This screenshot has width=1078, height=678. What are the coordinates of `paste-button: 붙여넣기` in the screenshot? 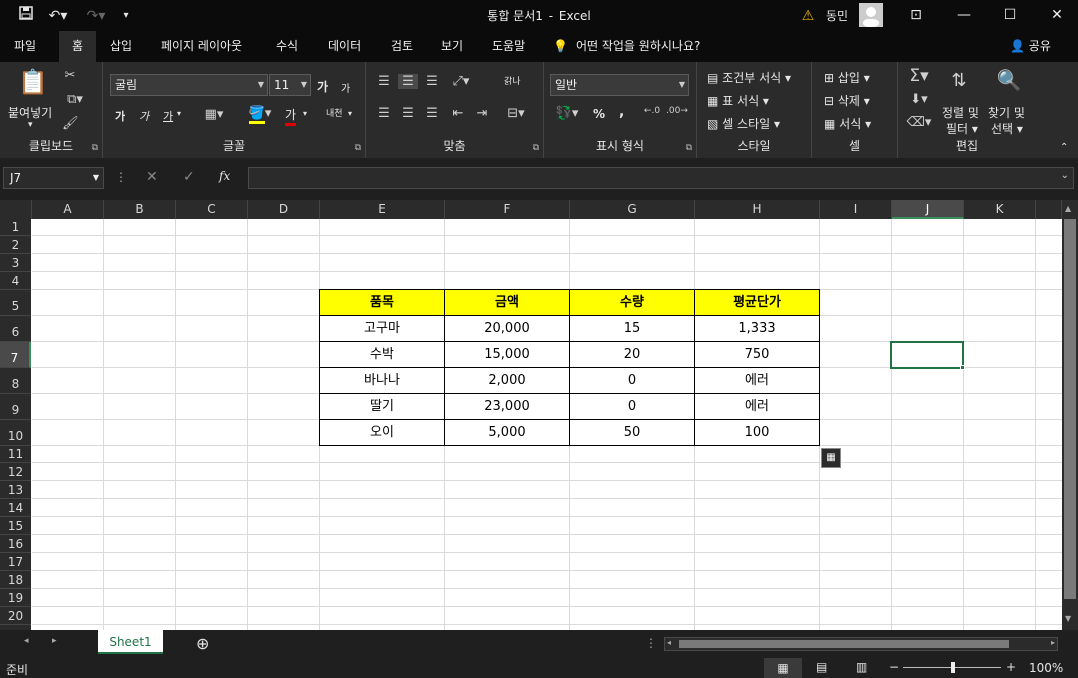 It's located at (30, 112).